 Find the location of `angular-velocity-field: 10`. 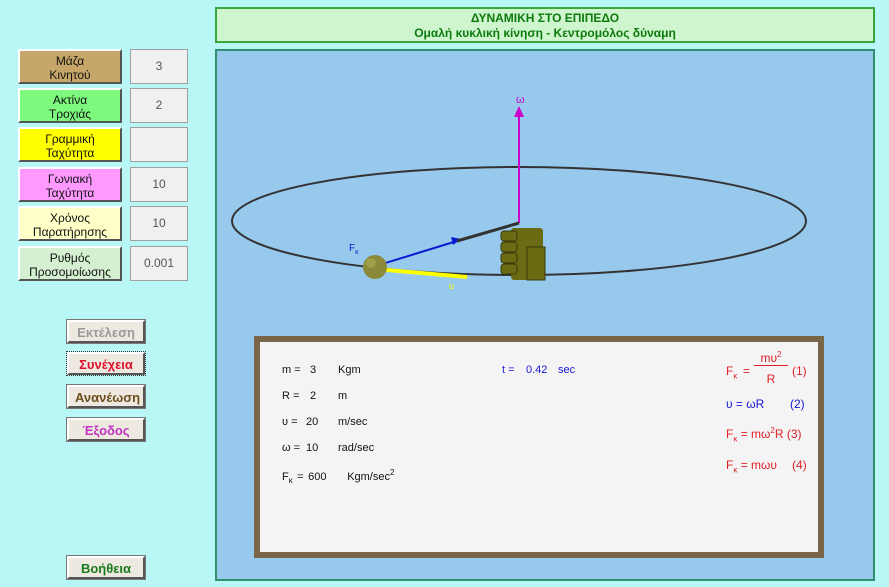

angular-velocity-field: 10 is located at coordinates (159, 184).